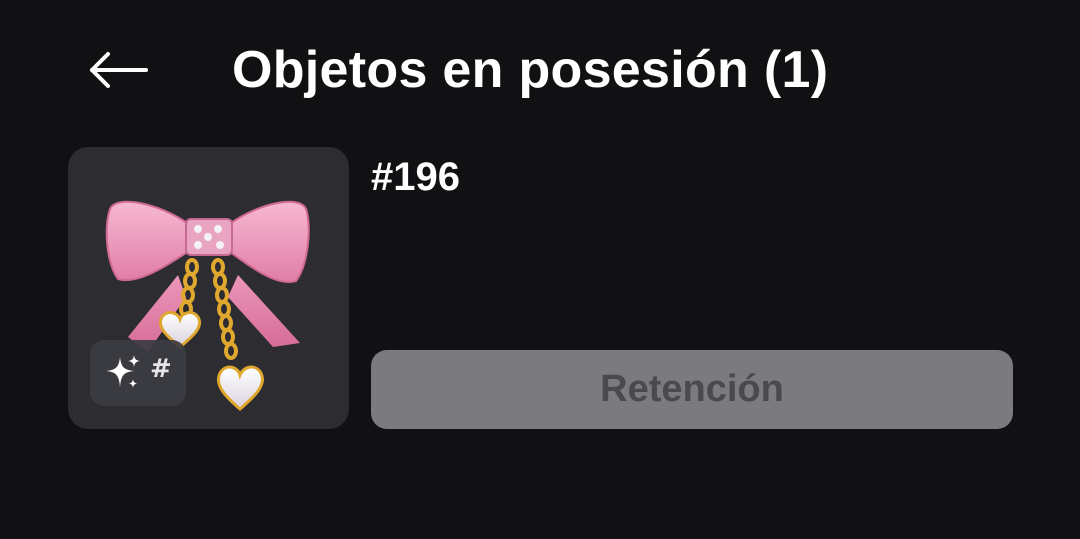 This screenshot has width=1080, height=539. Describe the element at coordinates (530, 70) in the screenshot. I see `page-title: Objetos en posesión (1)` at that location.